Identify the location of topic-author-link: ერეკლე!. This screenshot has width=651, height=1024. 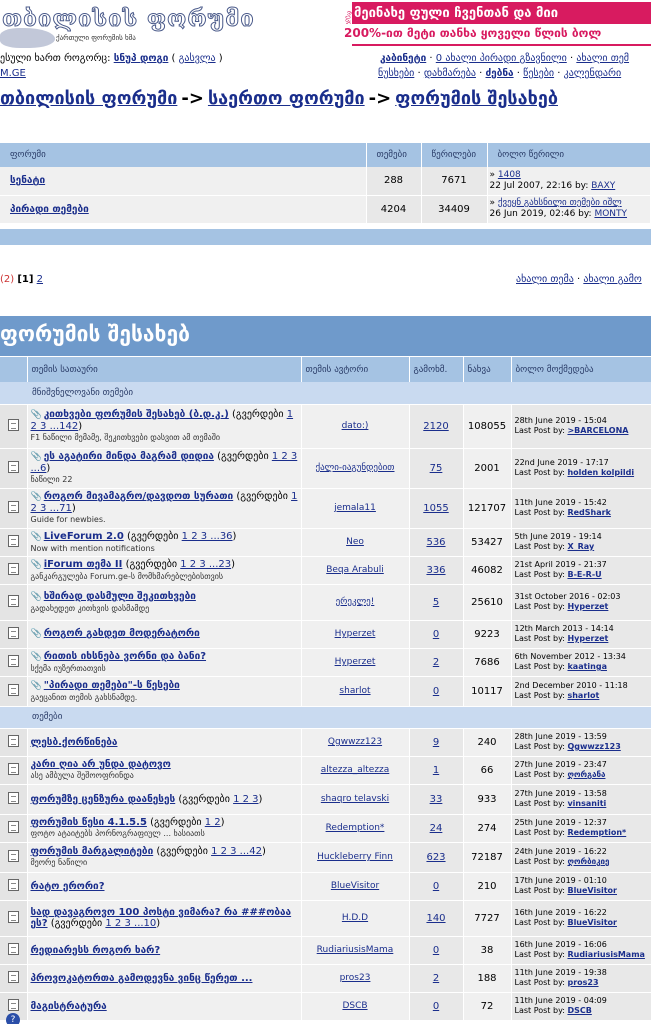
(355, 602).